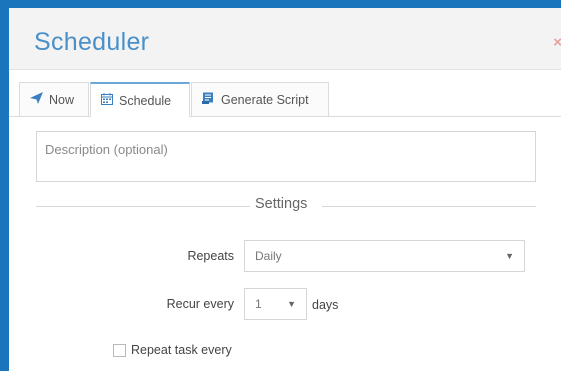 The width and height of the screenshot is (561, 371). Describe the element at coordinates (106, 149) in the screenshot. I see `description-placeholder: Description (optional)` at that location.